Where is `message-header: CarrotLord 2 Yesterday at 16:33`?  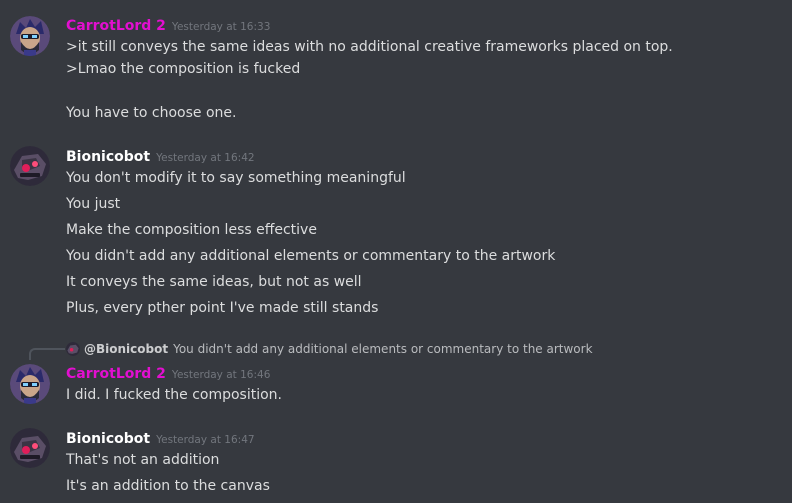 message-header: CarrotLord 2 Yesterday at 16:33 is located at coordinates (168, 25).